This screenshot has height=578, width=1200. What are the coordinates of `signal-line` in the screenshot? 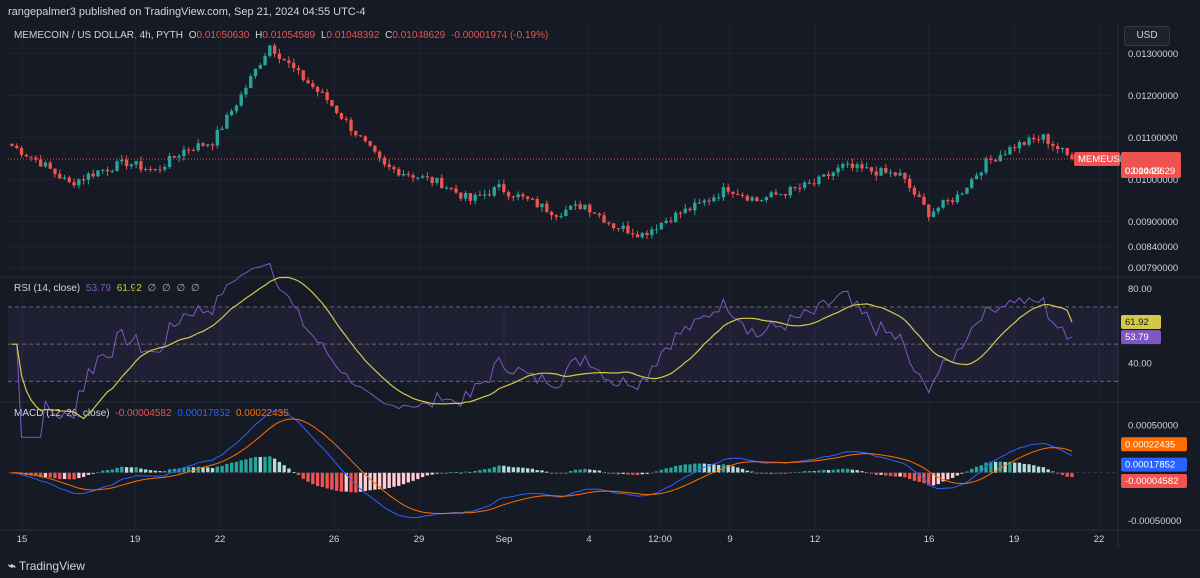 It's located at (542, 466).